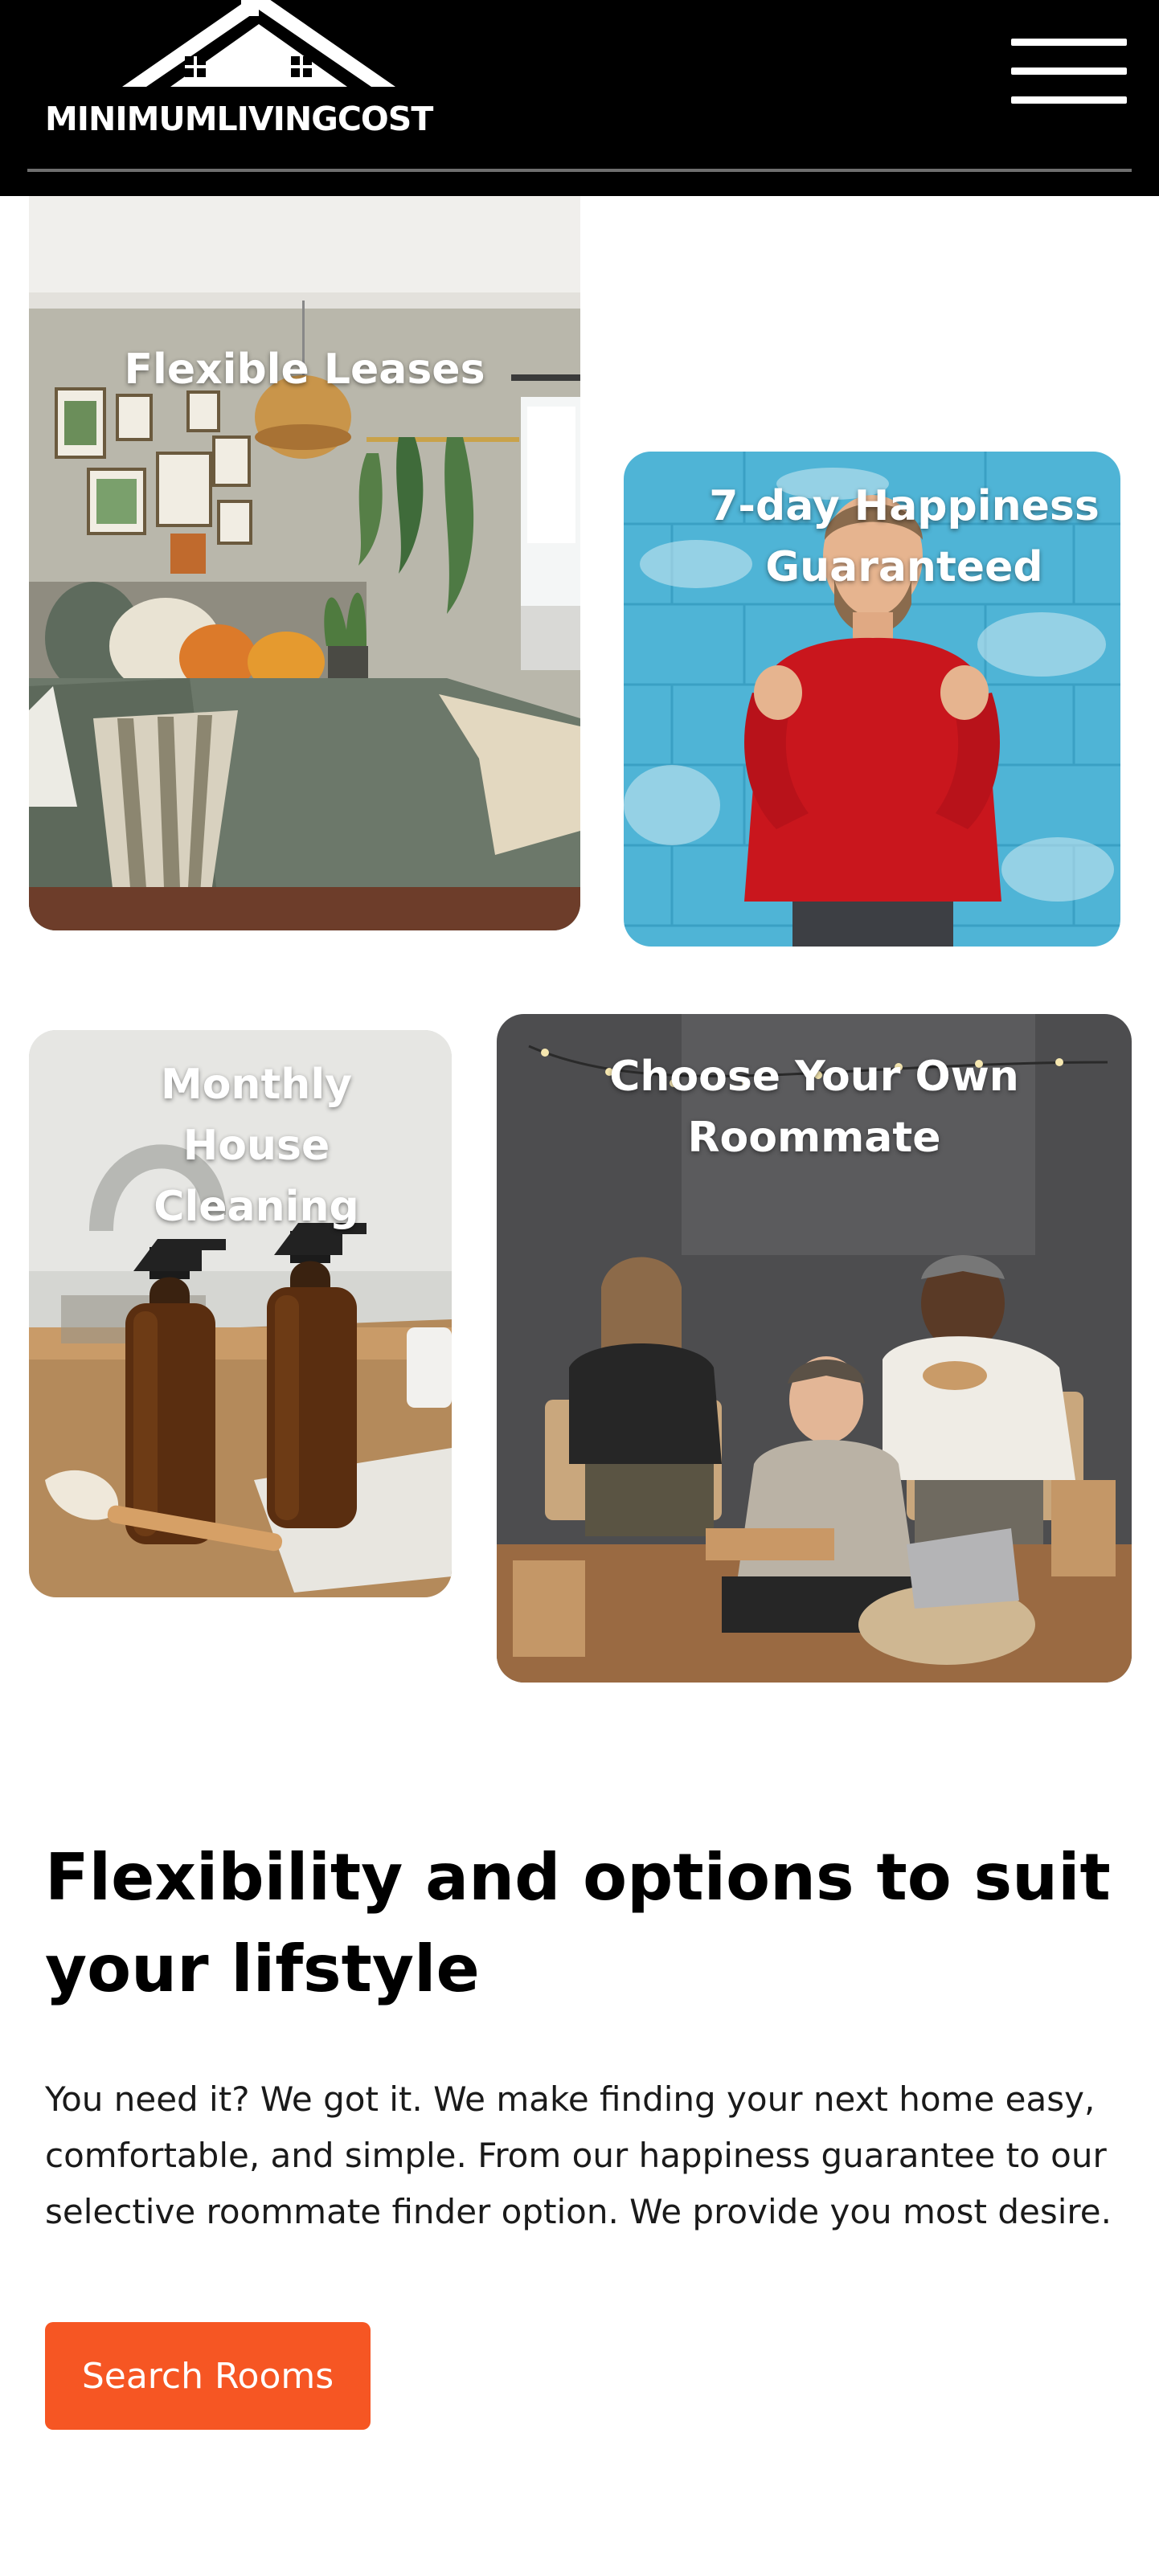 The height and width of the screenshot is (2576, 1159). What do you see at coordinates (580, 98) in the screenshot?
I see `site-header: MINIMUMLIVINGCOST` at bounding box center [580, 98].